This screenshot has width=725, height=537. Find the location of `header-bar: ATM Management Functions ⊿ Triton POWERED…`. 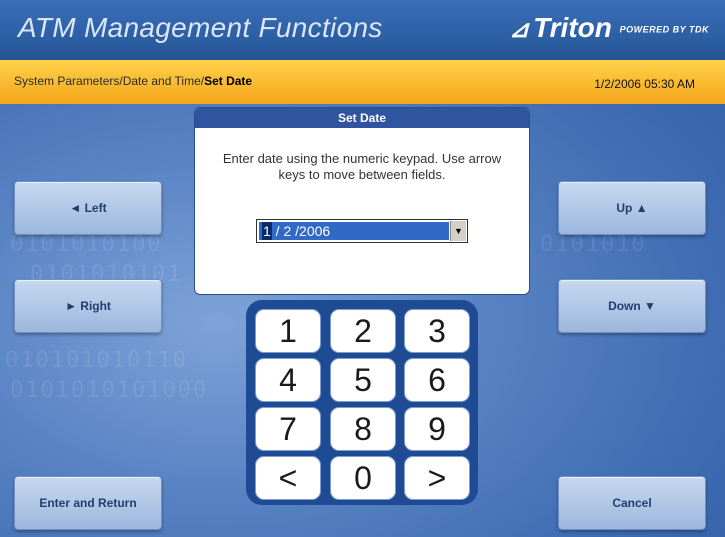

header-bar: ATM Management Functions ⊿ Triton POWERED… is located at coordinates (362, 30).